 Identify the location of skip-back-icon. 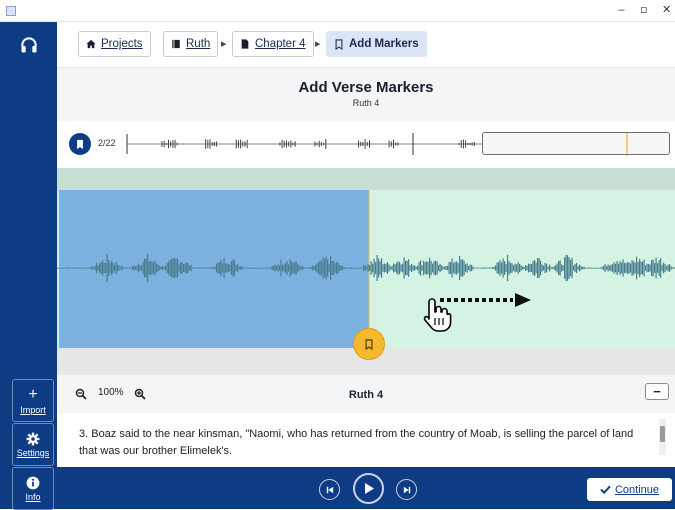
(329, 489).